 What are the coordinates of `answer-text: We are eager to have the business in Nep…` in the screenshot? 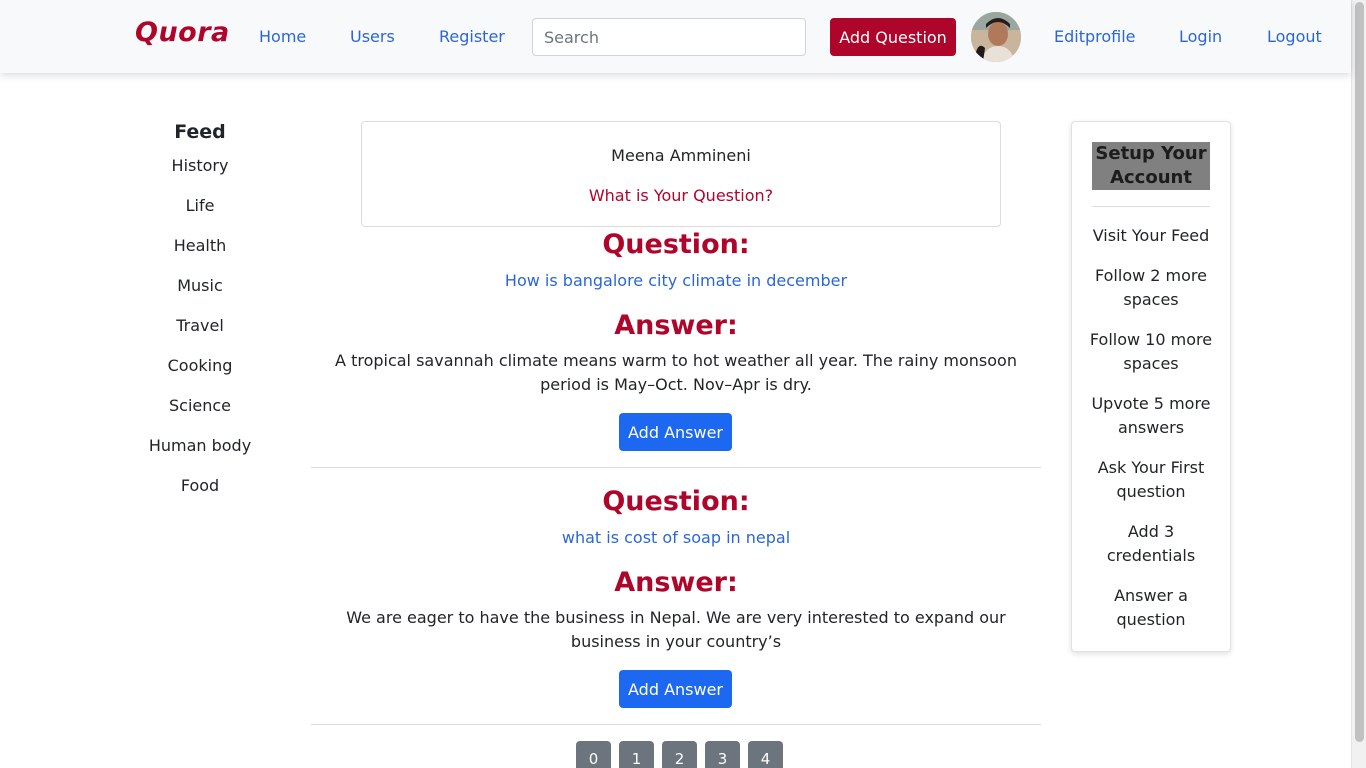 It's located at (676, 629).